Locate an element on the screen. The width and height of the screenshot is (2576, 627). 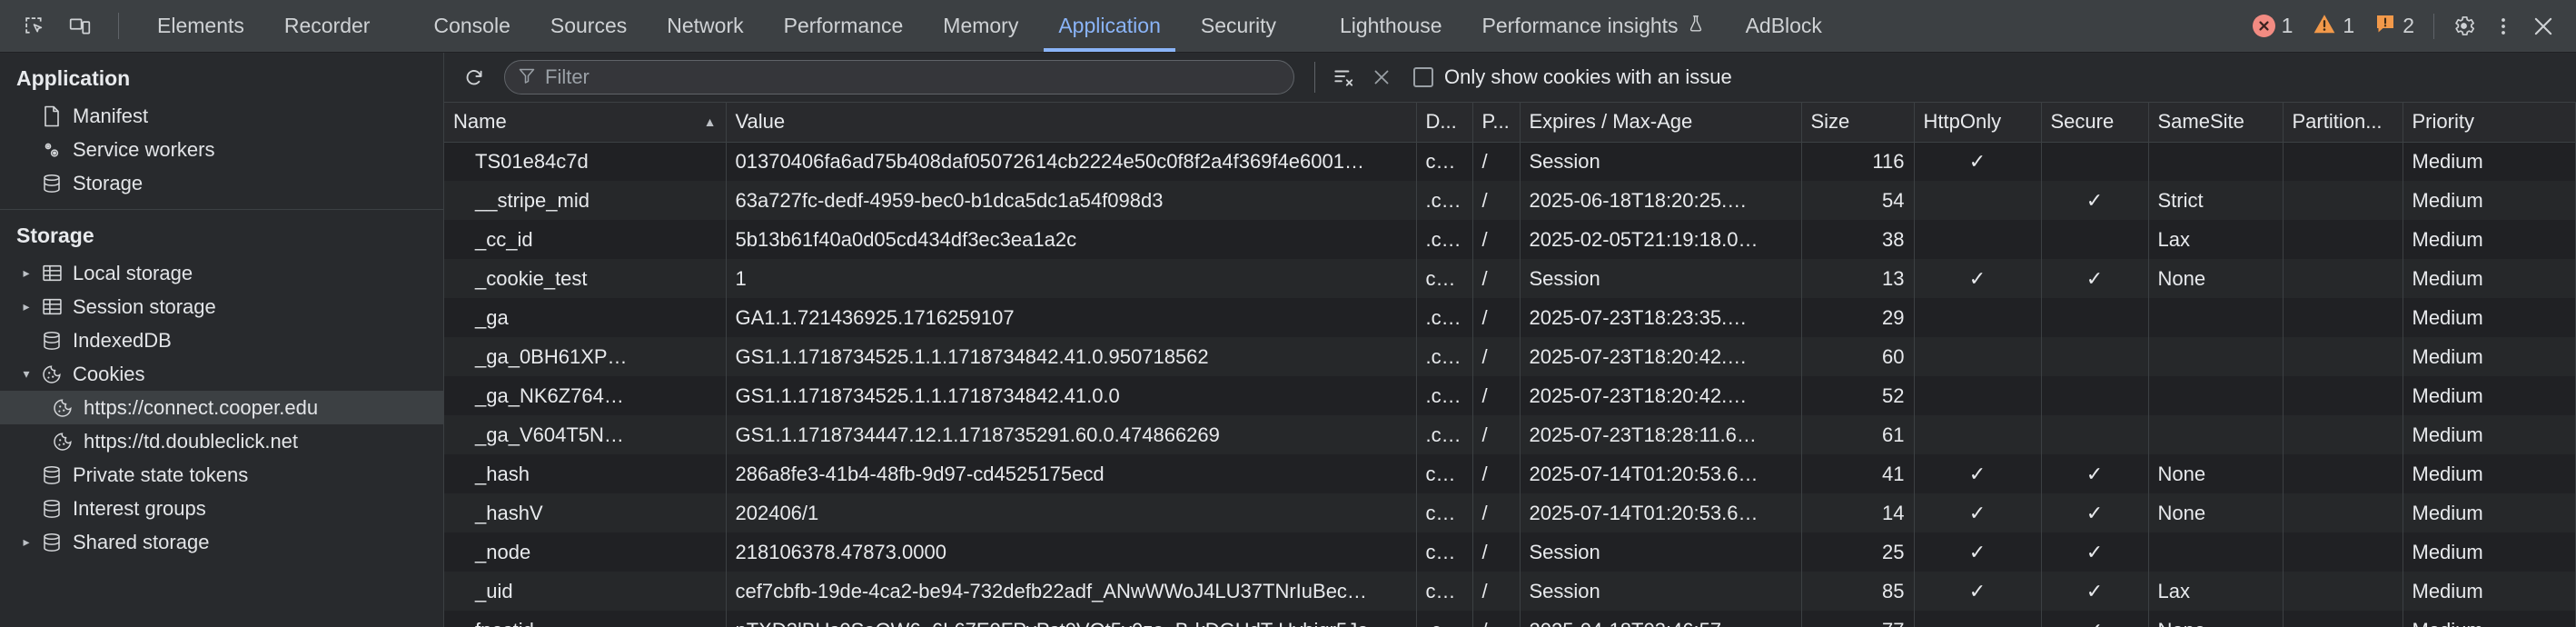
column-header-secure: Secure is located at coordinates (2095, 123).